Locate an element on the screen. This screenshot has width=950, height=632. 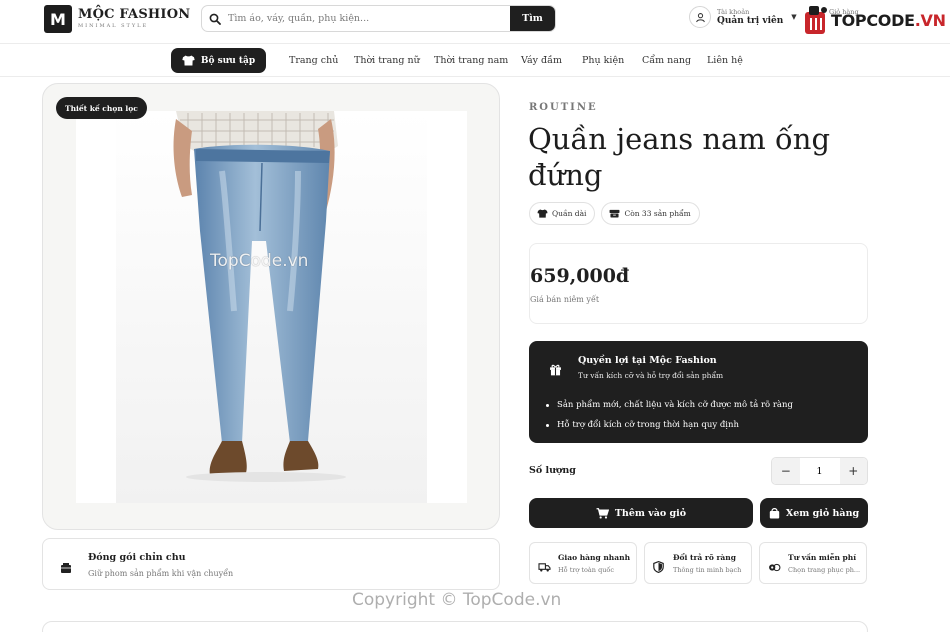
feature-shipping: Giao hàng nhanh Hỗ trợ toàn quốc is located at coordinates (583, 563).